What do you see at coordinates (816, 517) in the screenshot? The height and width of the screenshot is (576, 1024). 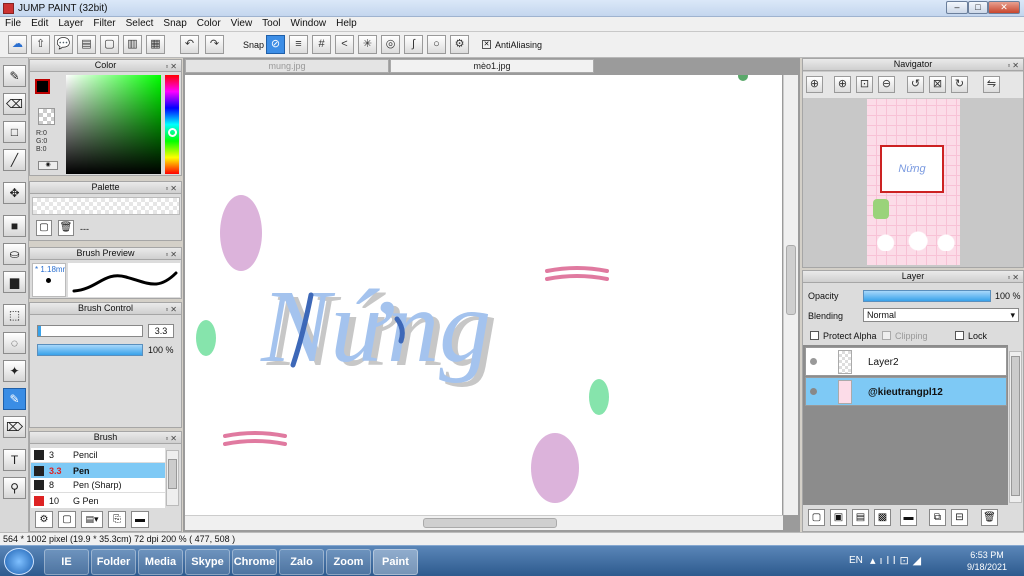 I see `new-layer-icon: ▢` at bounding box center [816, 517].